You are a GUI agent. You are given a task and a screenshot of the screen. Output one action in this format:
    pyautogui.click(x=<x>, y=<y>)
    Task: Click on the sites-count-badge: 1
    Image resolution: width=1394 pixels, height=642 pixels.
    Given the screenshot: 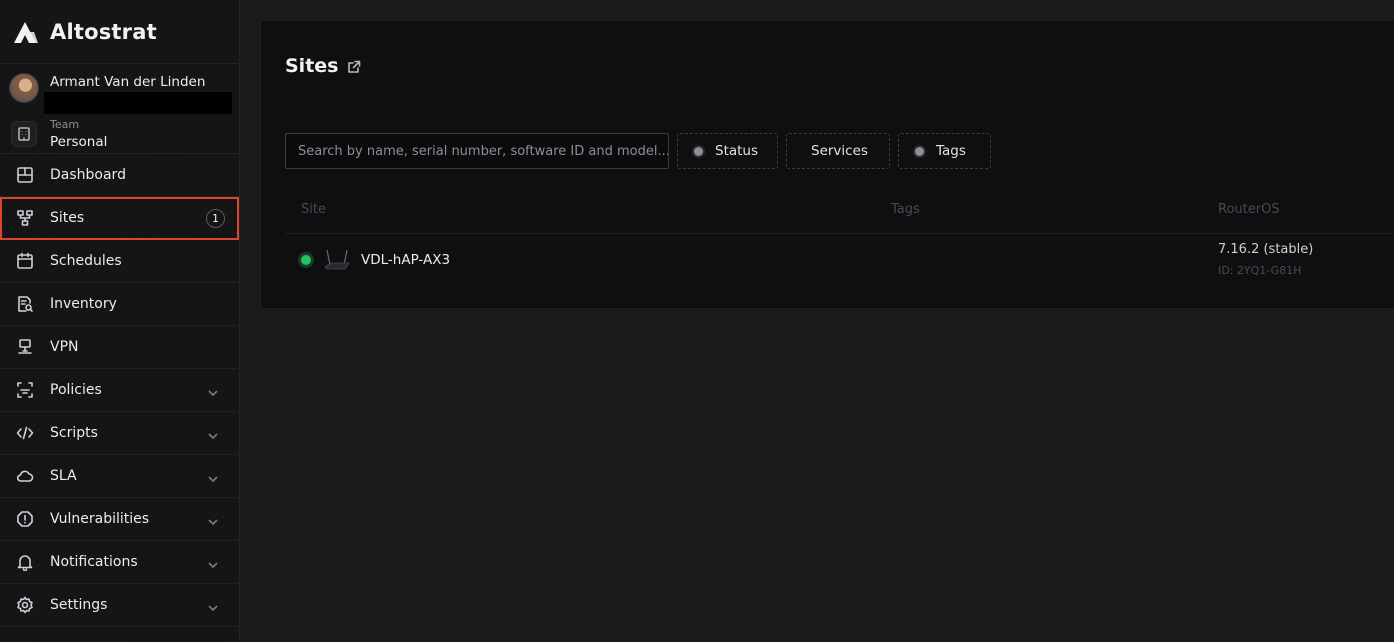 What is the action you would take?
    pyautogui.click(x=215, y=218)
    